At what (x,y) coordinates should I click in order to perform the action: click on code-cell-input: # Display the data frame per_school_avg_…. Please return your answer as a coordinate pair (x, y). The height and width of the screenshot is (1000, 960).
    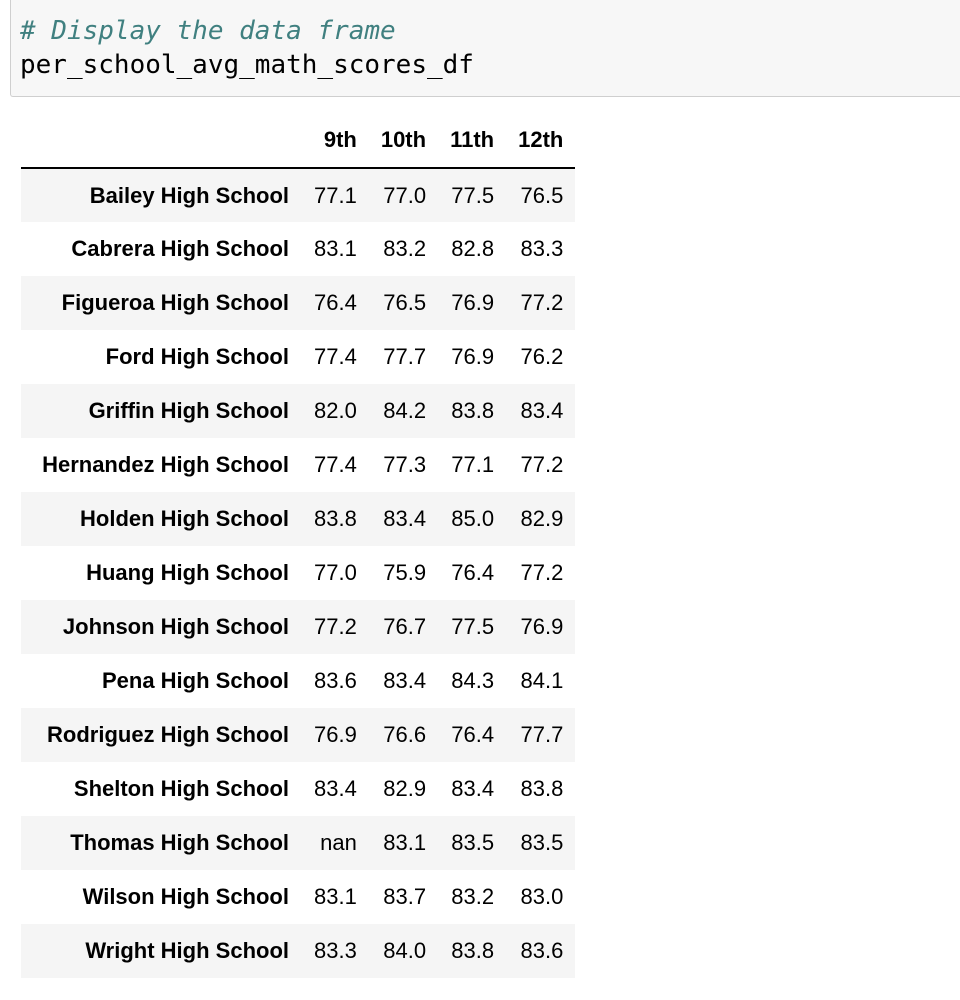
    Looking at the image, I should click on (485, 48).